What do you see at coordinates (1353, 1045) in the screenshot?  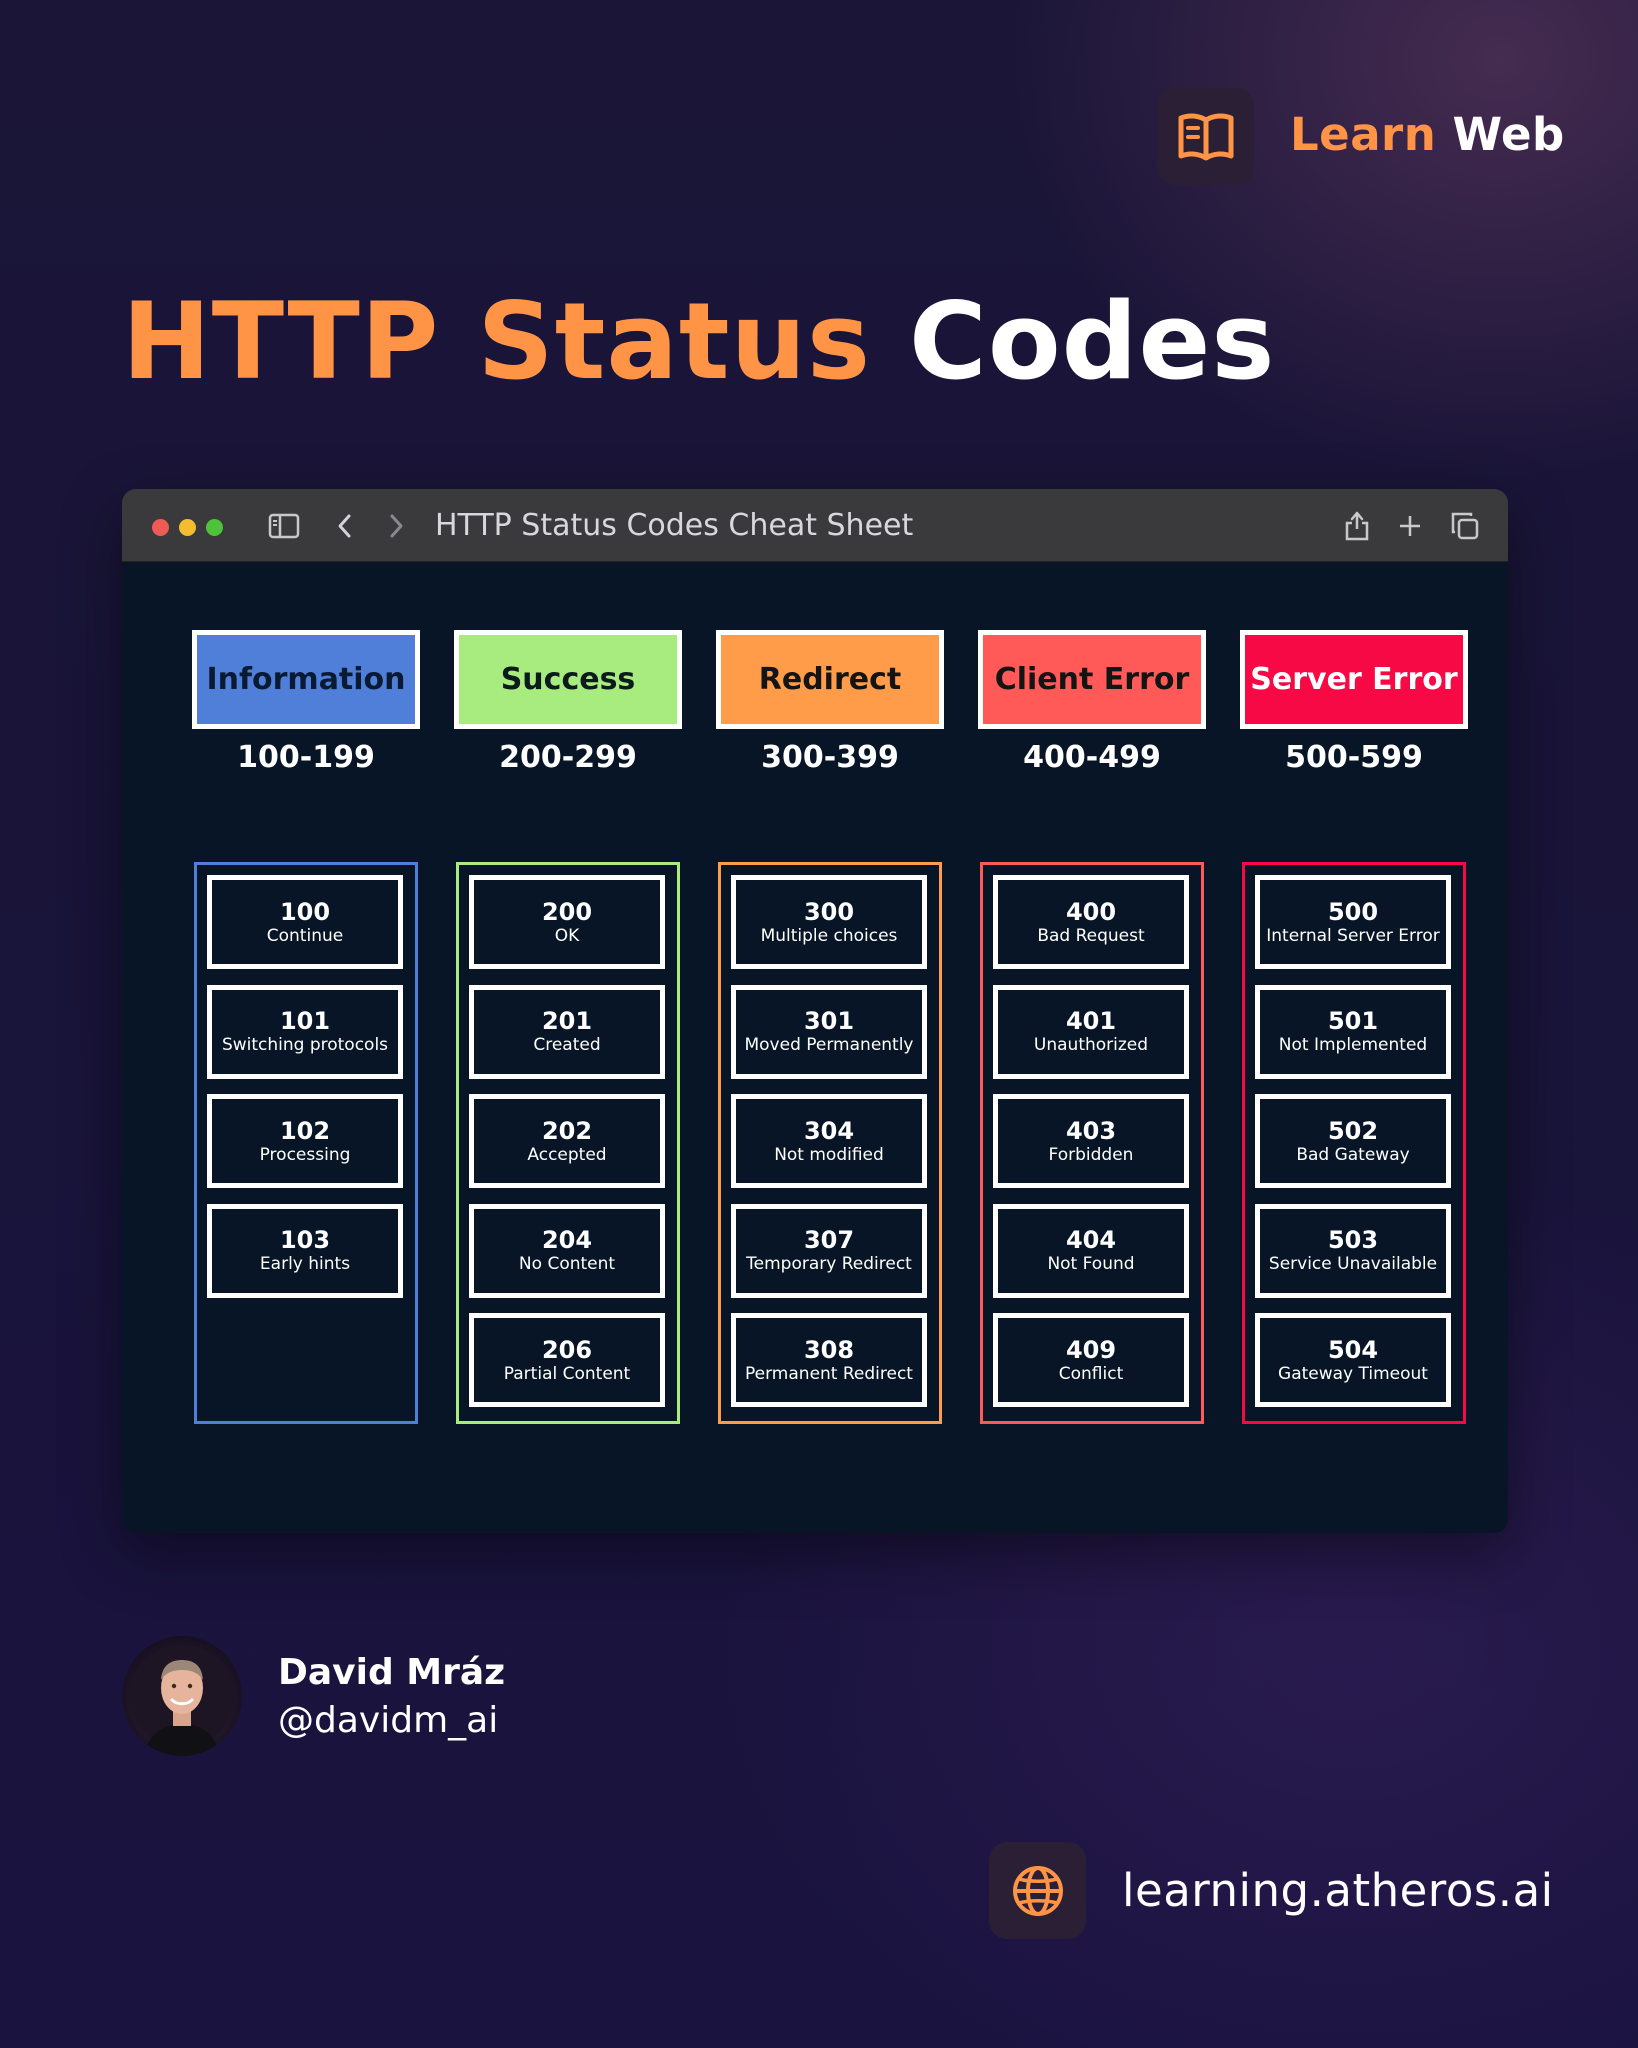 I see `status-code-label: Not Implemented` at bounding box center [1353, 1045].